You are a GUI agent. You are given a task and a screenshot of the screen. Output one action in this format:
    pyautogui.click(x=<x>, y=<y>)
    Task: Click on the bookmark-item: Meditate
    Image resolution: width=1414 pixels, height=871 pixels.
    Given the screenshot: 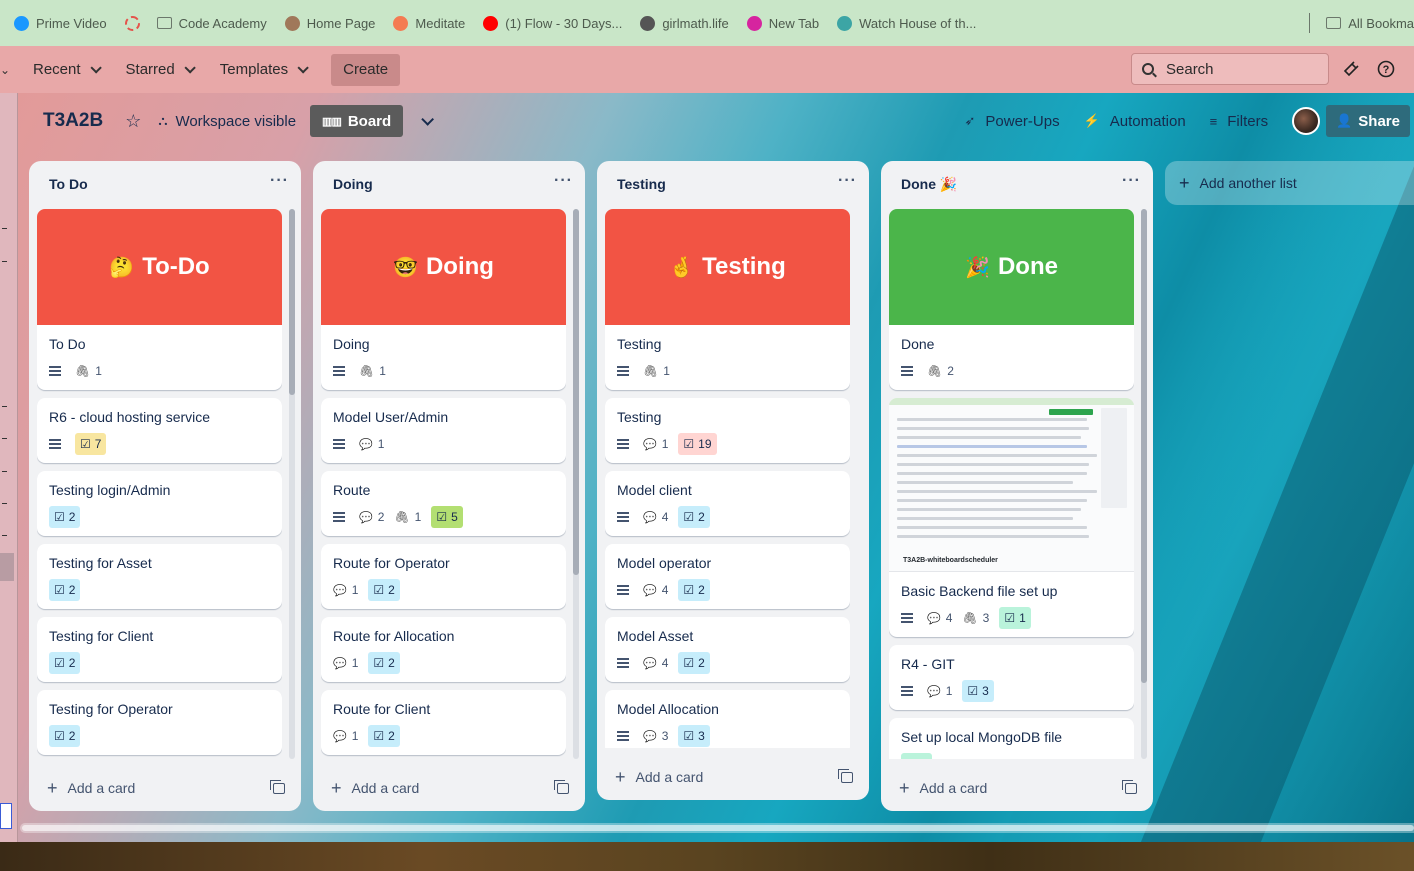 What is the action you would take?
    pyautogui.click(x=429, y=23)
    